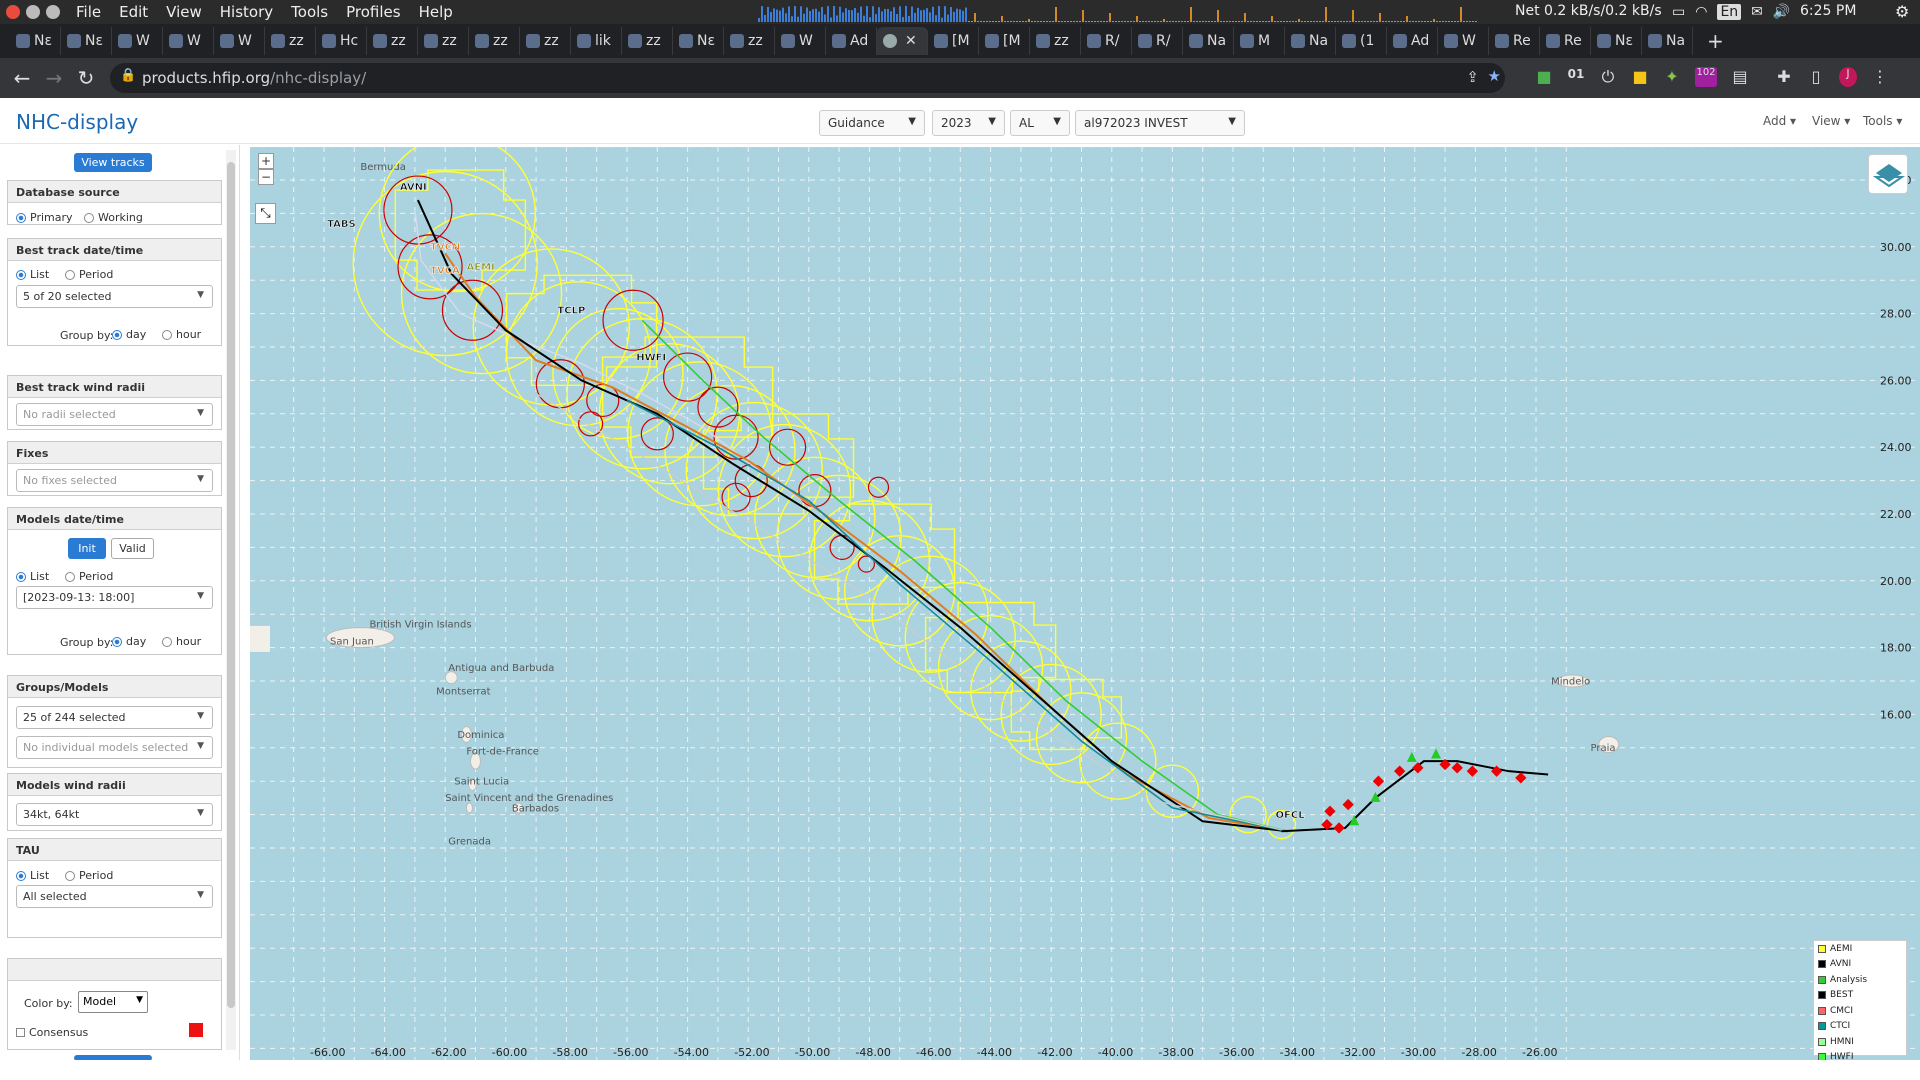 The image size is (1920, 1080). I want to click on wind-radii-dropdown: No radii selected ▼, so click(114, 414).